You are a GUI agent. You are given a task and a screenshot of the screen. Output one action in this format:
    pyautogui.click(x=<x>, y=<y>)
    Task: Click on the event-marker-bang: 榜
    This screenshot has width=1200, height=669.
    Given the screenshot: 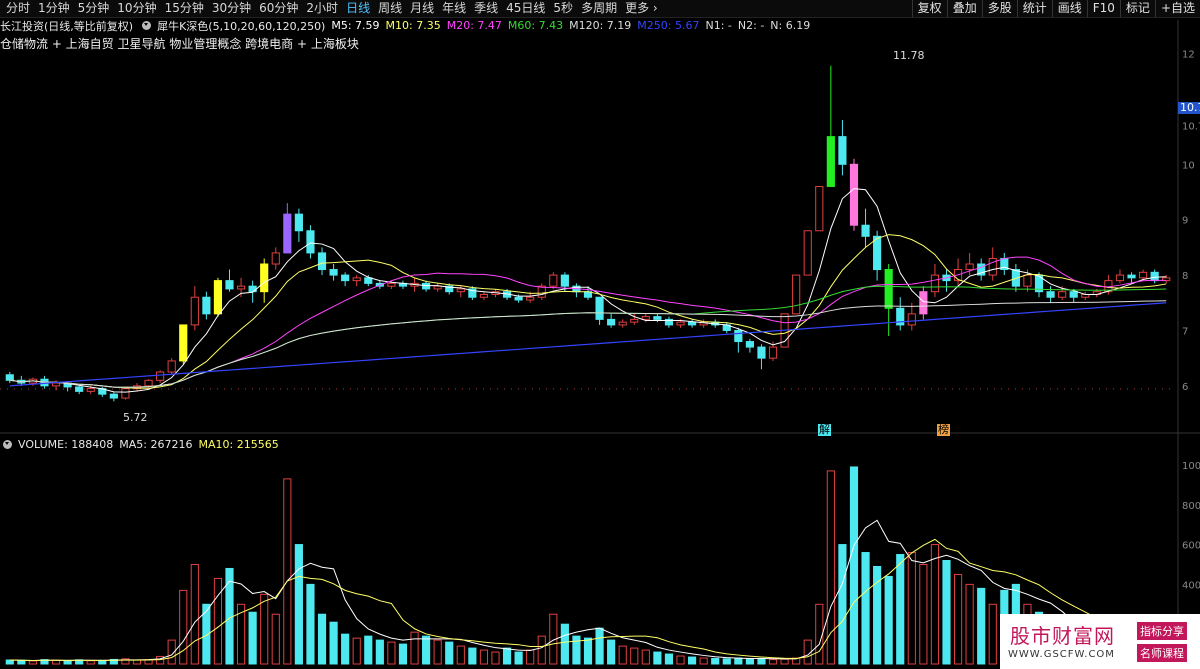 What is the action you would take?
    pyautogui.click(x=943, y=430)
    